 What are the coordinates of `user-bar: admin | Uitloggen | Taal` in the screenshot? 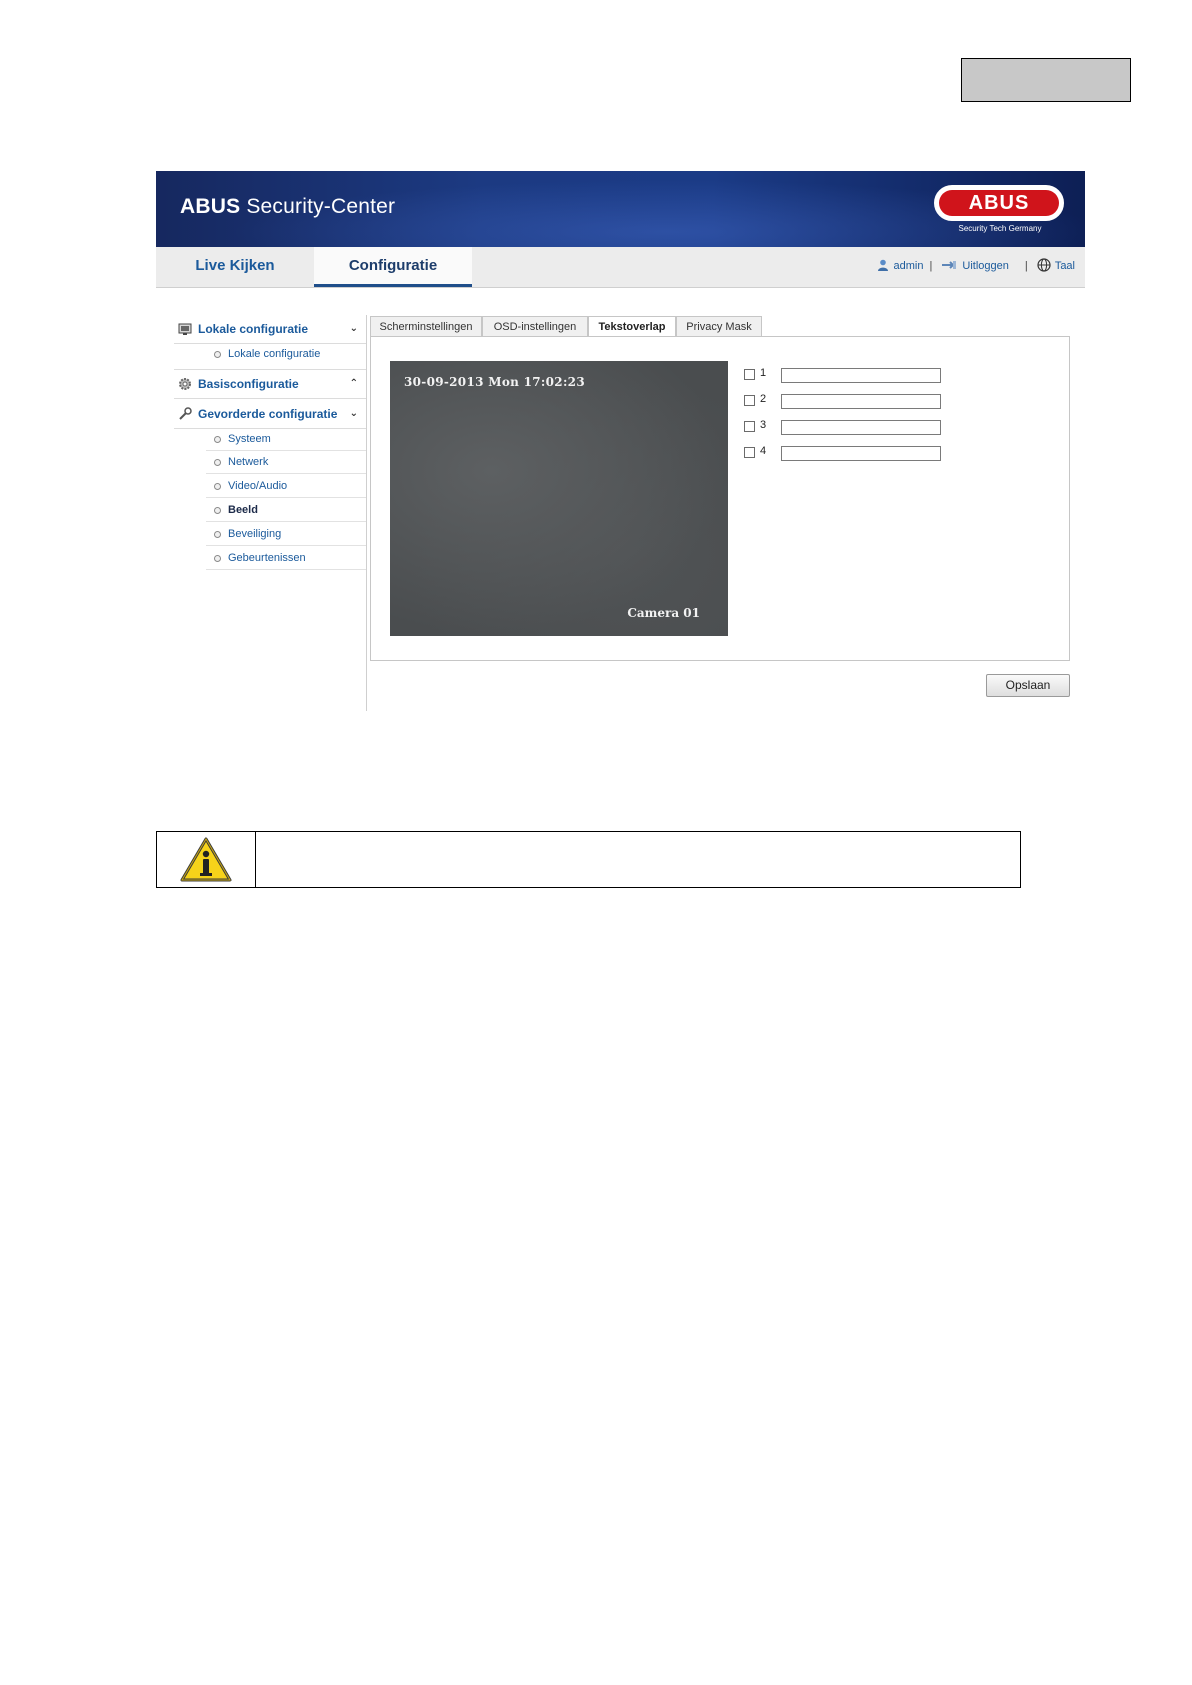 It's located at (976, 267).